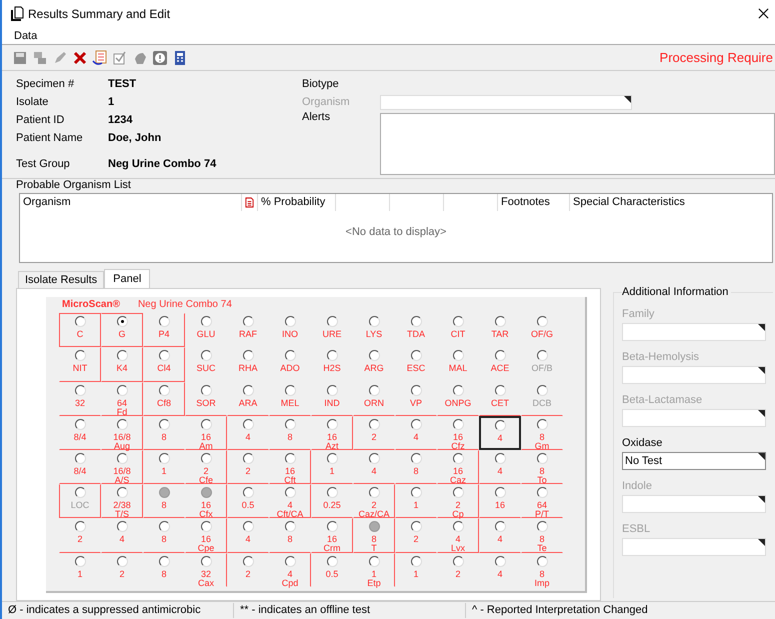 This screenshot has width=775, height=619. What do you see at coordinates (297, 203) in the screenshot?
I see `column-header: % Probability` at bounding box center [297, 203].